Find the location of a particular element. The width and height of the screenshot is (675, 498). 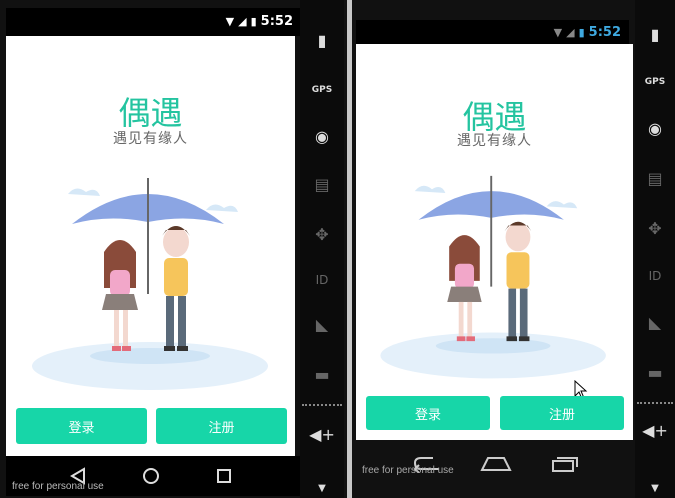

nav-bar is located at coordinates (492, 463).